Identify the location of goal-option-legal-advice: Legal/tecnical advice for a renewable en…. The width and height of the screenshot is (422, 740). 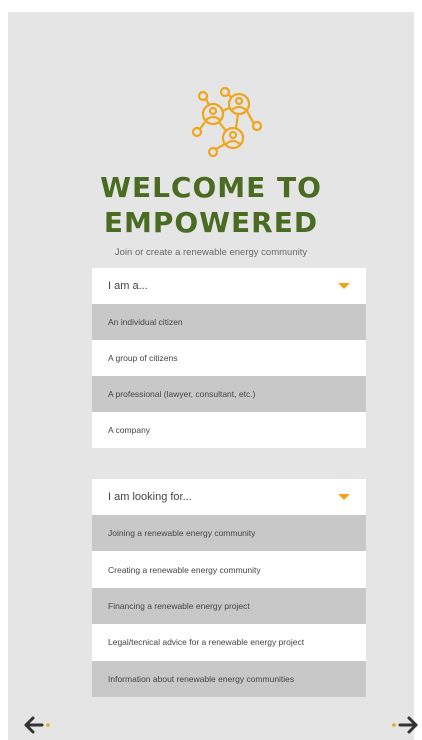
(229, 642).